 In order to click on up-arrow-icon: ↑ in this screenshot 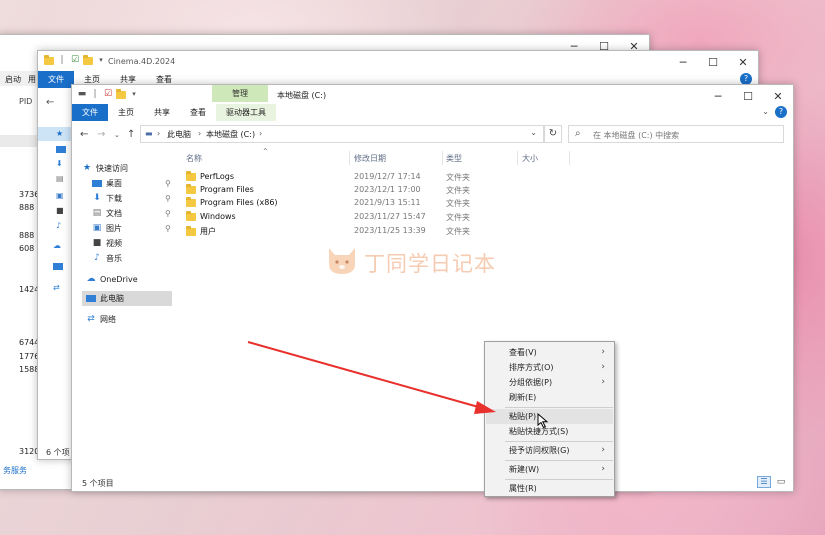, I will do `click(131, 134)`.